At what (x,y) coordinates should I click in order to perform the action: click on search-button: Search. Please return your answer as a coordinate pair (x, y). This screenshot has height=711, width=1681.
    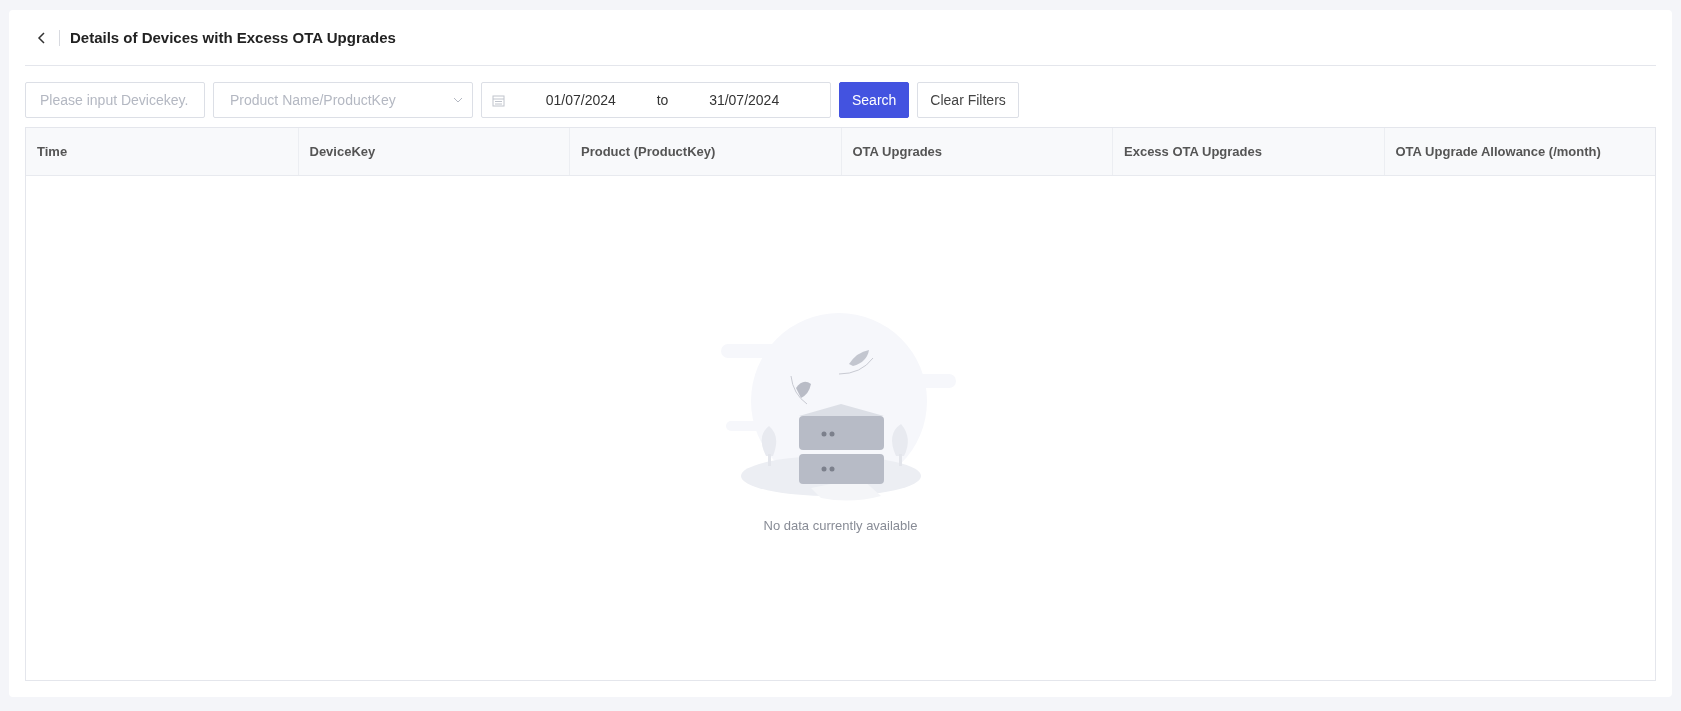
    Looking at the image, I should click on (874, 100).